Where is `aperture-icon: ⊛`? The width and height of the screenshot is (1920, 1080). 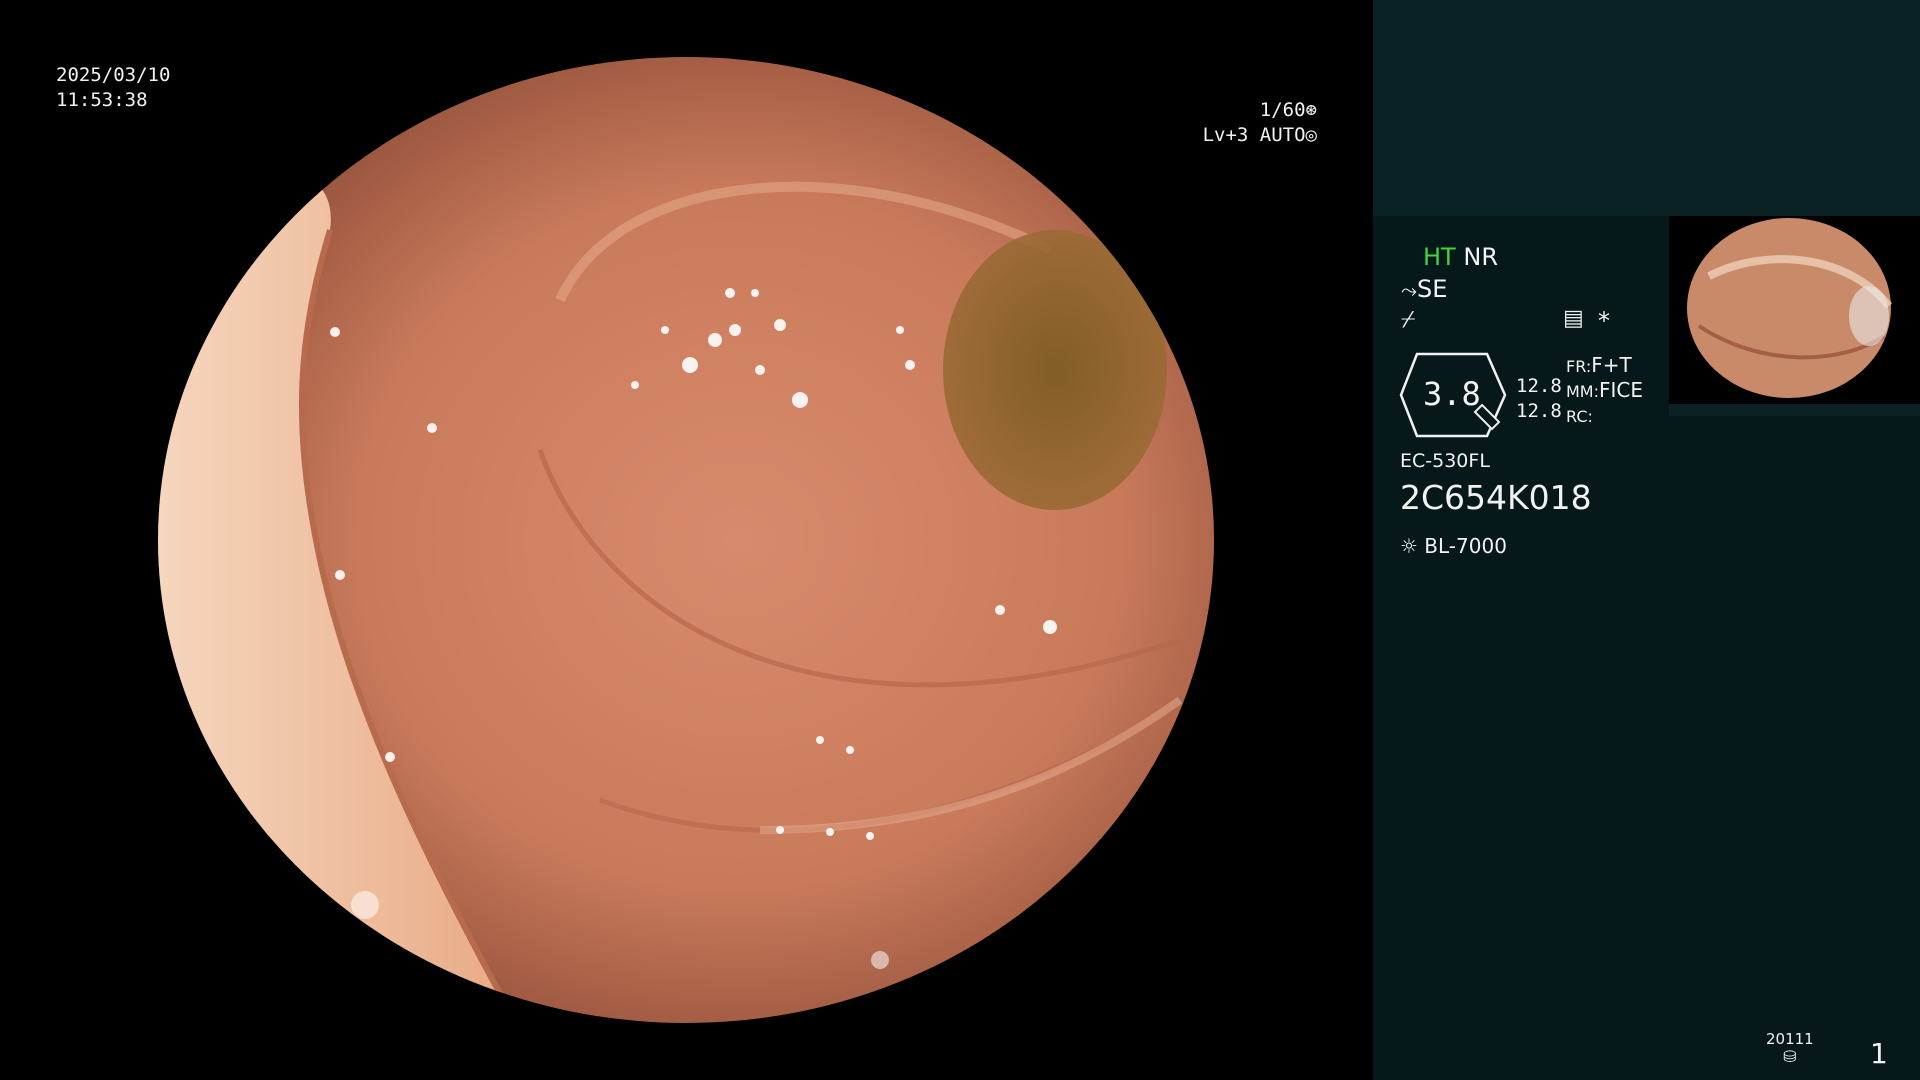 aperture-icon: ⊛ is located at coordinates (1311, 110).